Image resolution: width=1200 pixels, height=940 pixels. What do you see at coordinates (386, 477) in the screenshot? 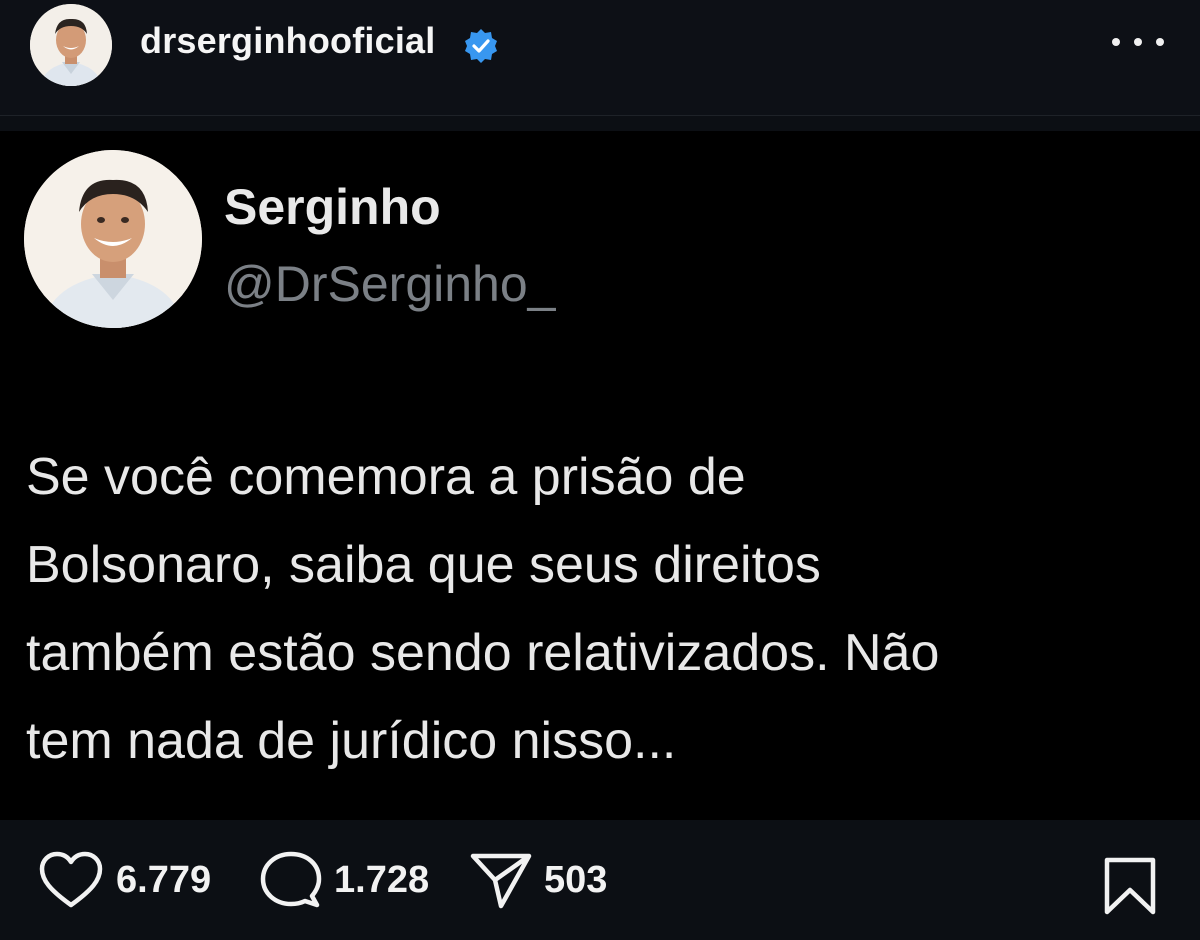
I see `tweet-text-line: Se você comemora a prisão de` at bounding box center [386, 477].